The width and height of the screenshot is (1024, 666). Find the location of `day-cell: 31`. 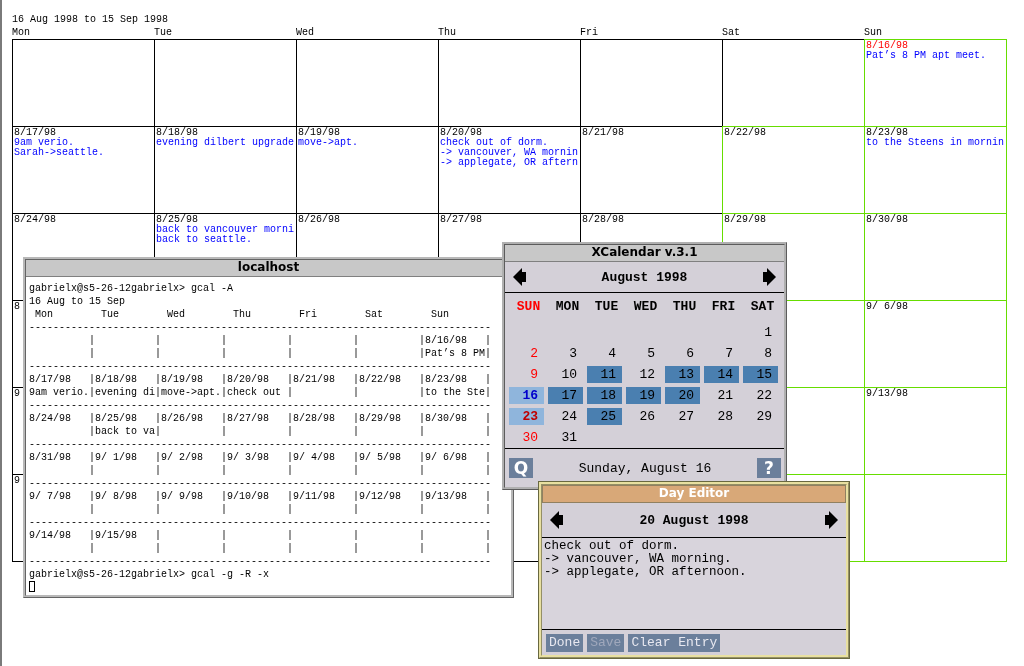

day-cell: 31 is located at coordinates (565, 437).